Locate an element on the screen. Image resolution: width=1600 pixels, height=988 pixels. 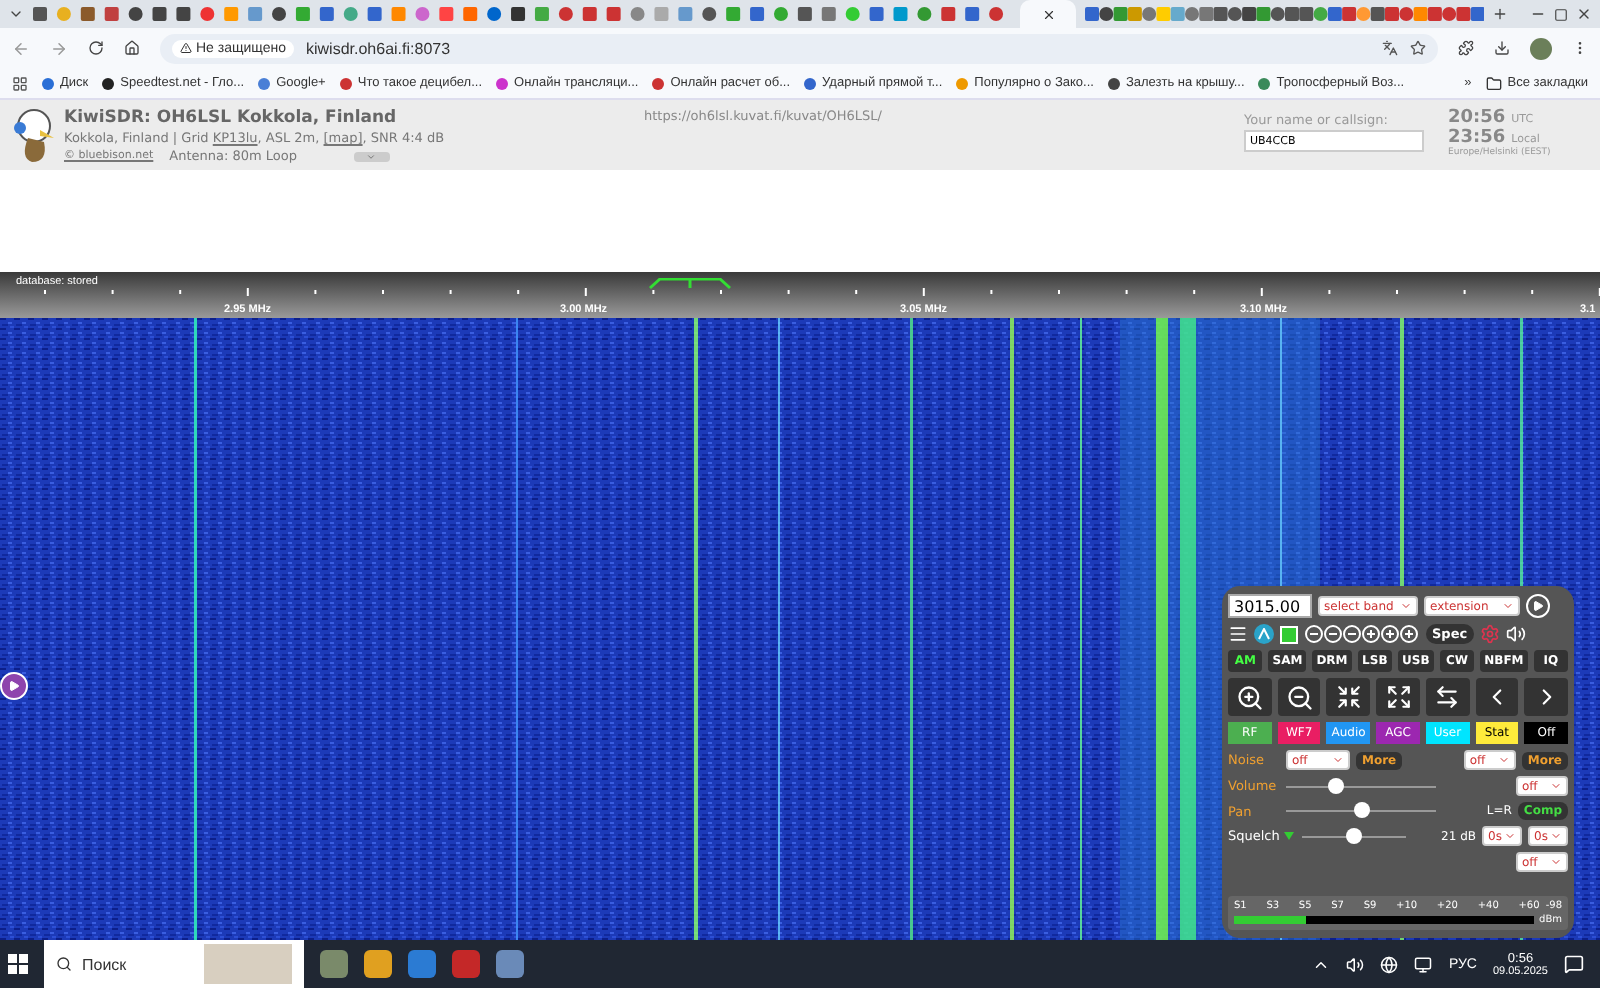
zoom-in-button is located at coordinates (1250, 697).